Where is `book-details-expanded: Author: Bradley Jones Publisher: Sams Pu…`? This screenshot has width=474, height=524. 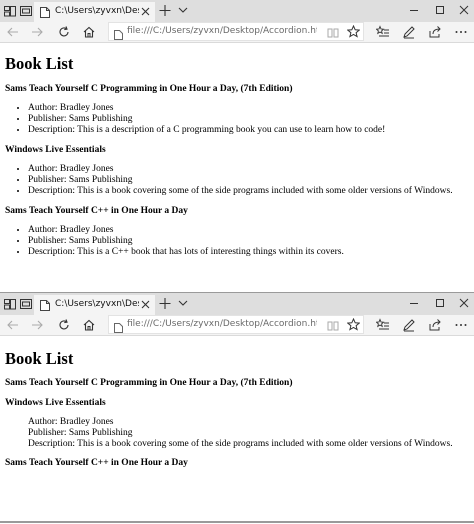 book-details-expanded: Author: Bradley Jones Publisher: Sams Pu… is located at coordinates (240, 433).